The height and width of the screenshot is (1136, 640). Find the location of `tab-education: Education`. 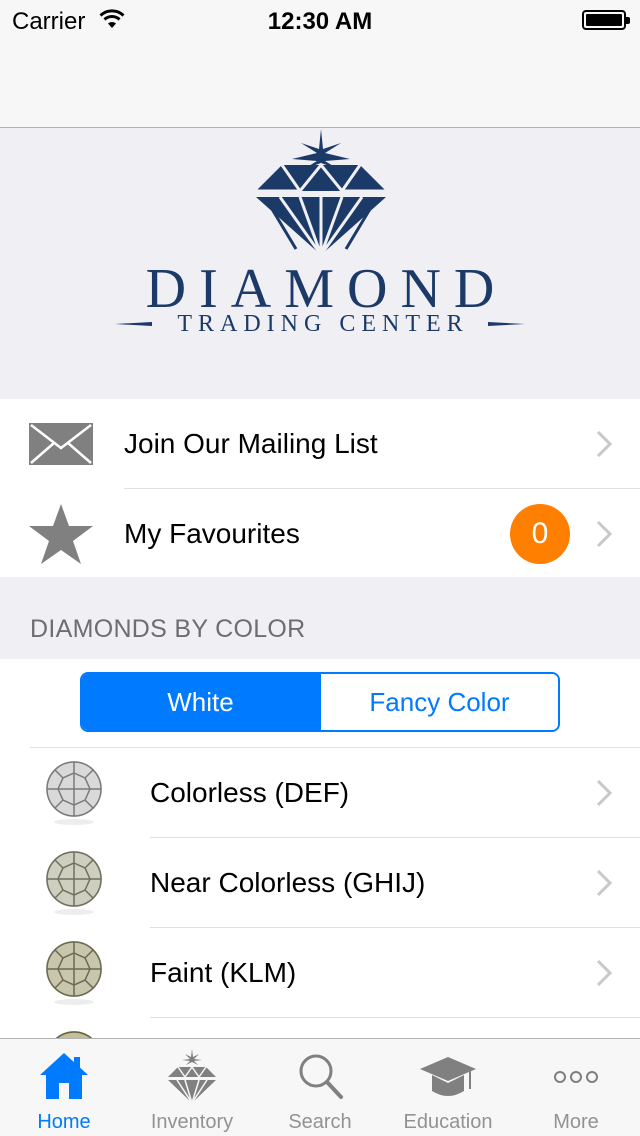

tab-education: Education is located at coordinates (448, 1087).